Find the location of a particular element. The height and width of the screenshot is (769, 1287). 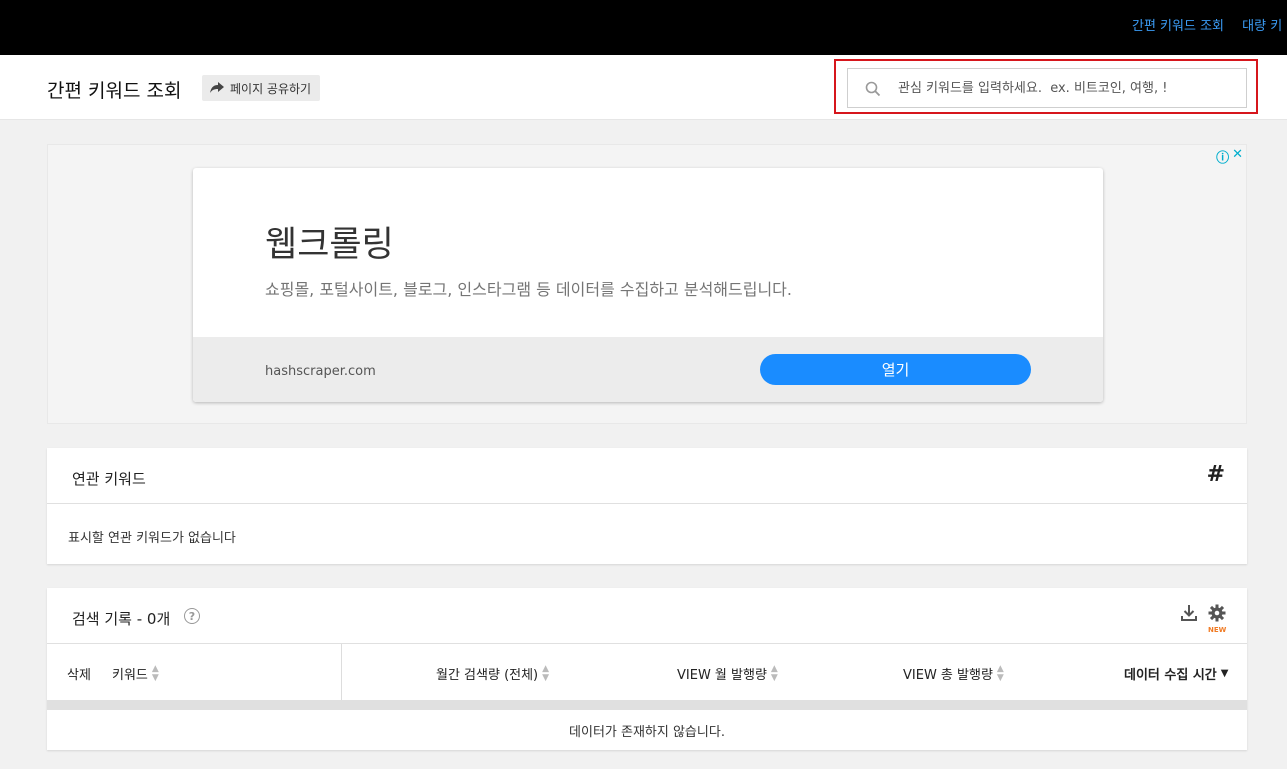

column-view-total-label: VIEW 총 발행량 is located at coordinates (948, 675).